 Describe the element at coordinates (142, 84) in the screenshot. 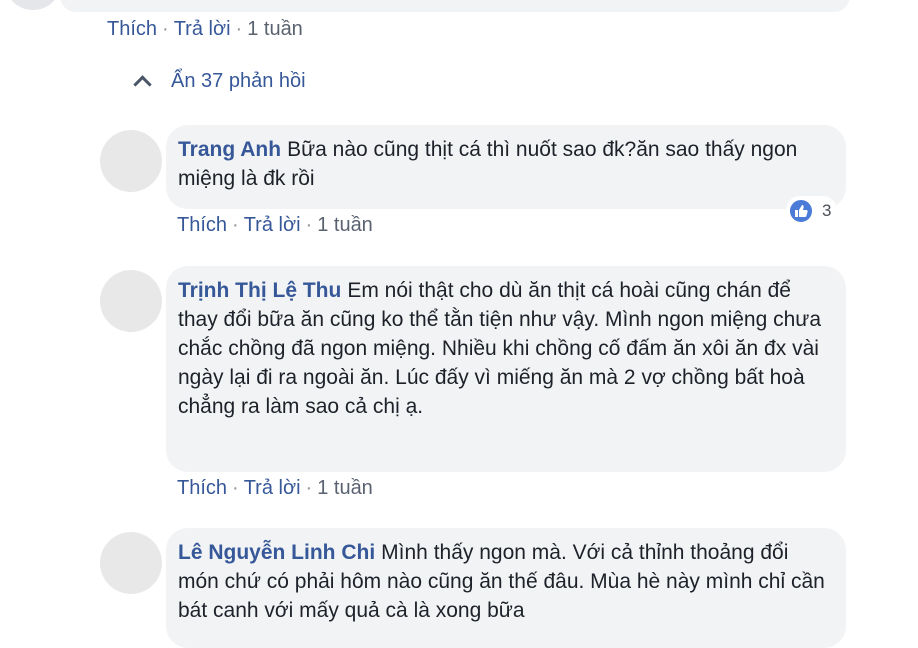

I see `chevron-up-icon` at that location.